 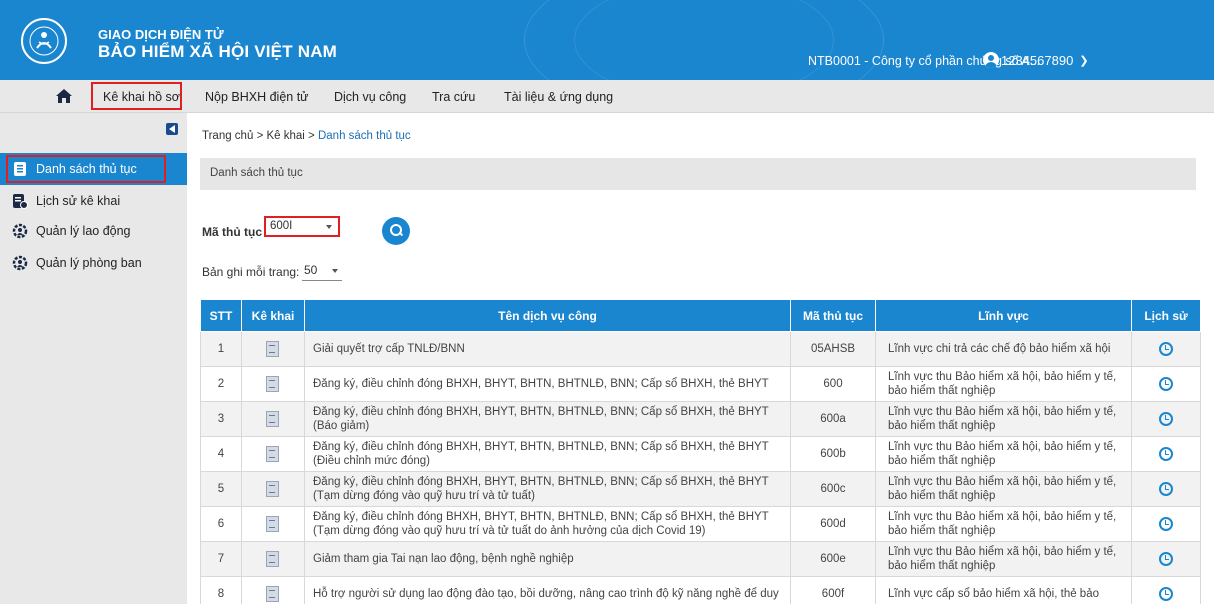 I want to click on dropdown-caret-icon, so click(x=335, y=271).